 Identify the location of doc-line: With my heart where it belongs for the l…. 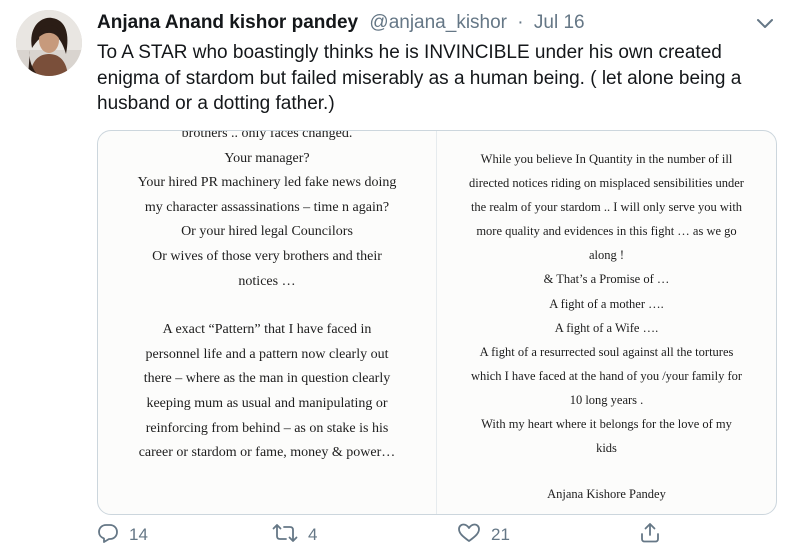
(606, 424).